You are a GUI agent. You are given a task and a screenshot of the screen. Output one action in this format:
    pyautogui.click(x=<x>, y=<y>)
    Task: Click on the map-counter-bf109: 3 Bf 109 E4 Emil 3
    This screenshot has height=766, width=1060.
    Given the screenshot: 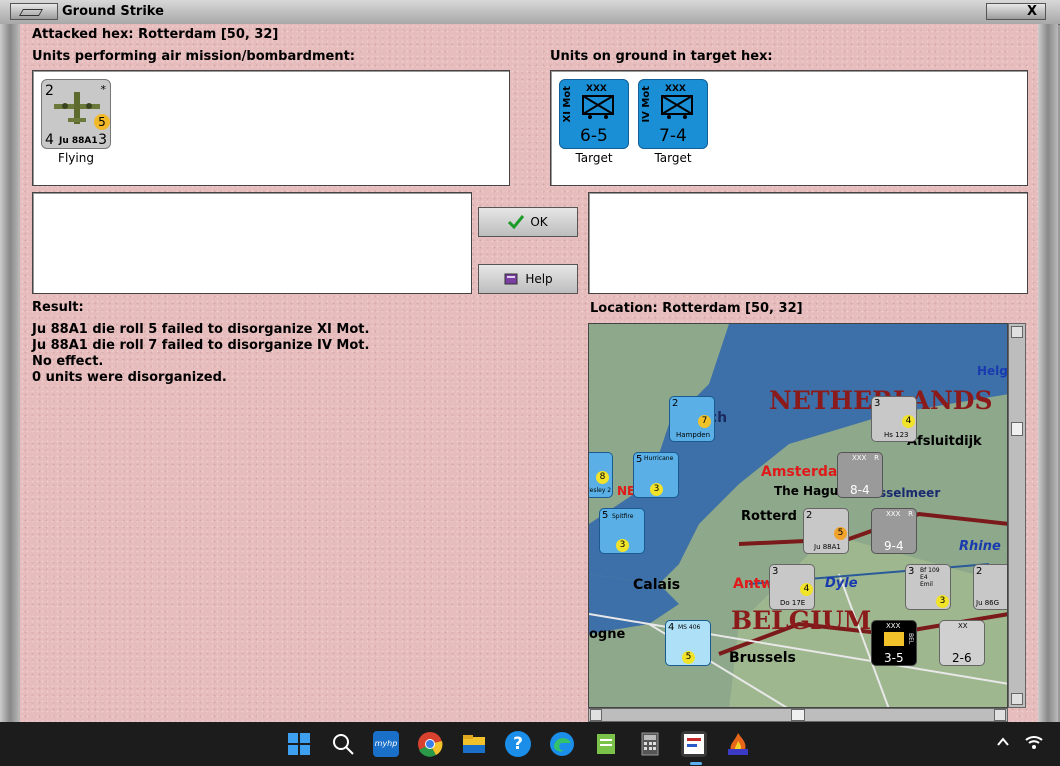 What is the action you would take?
    pyautogui.click(x=928, y=587)
    